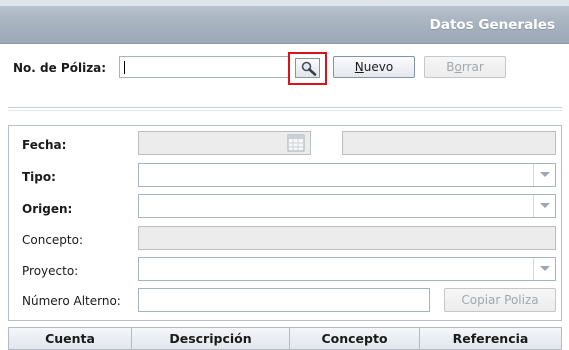  Describe the element at coordinates (472, 67) in the screenshot. I see `borrar-label-rest: rrar` at that location.